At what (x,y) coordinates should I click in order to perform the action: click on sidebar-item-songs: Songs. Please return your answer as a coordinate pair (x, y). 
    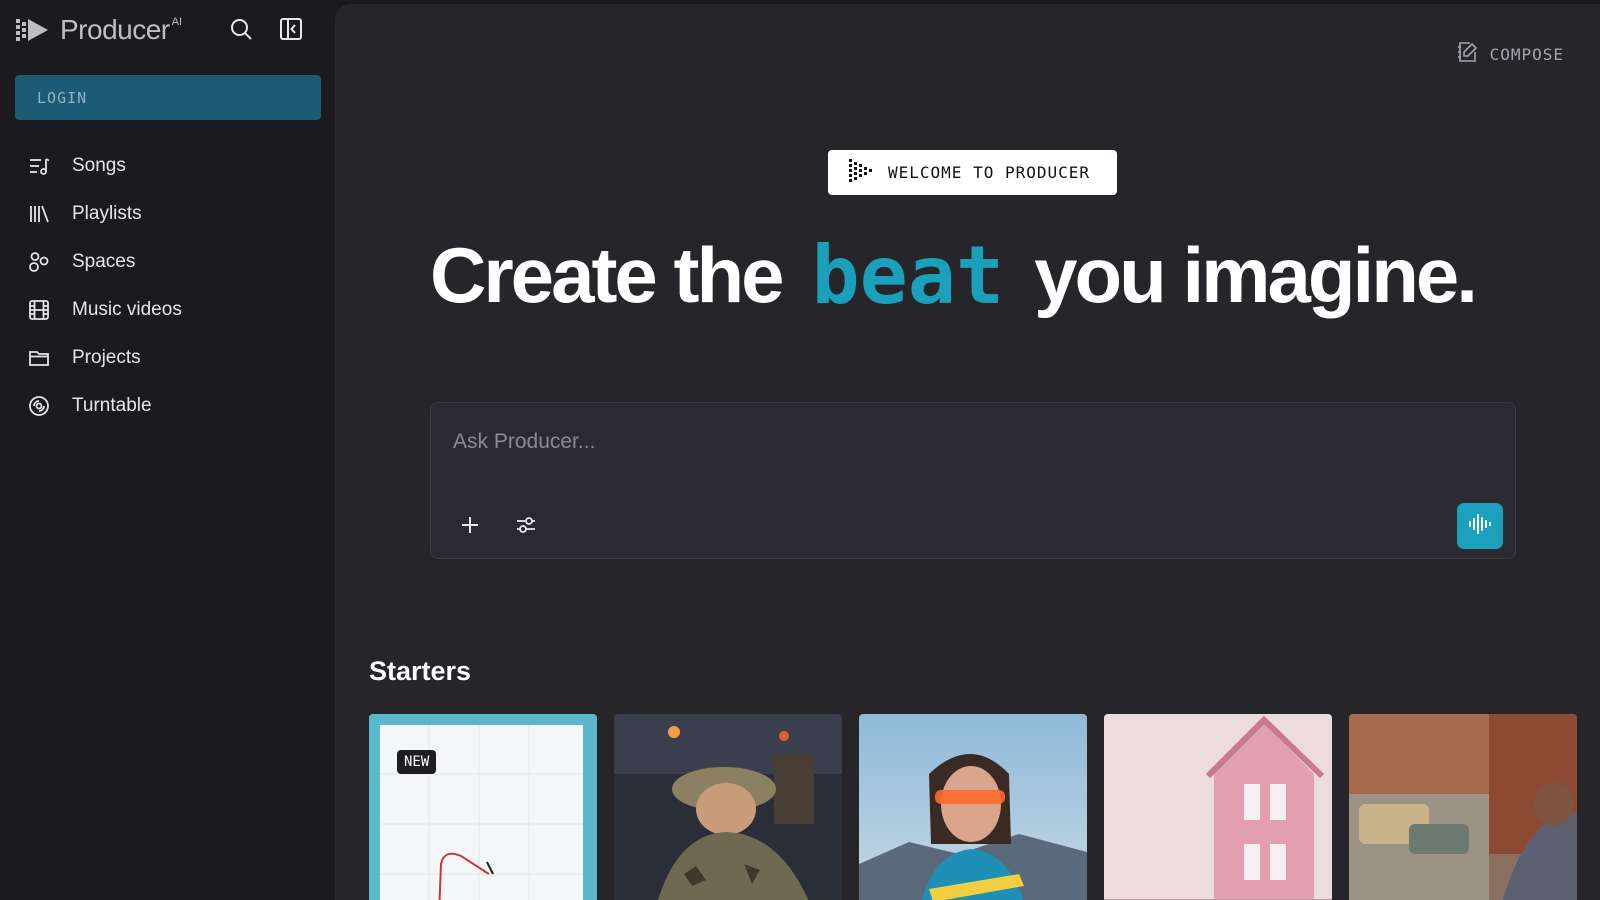
    Looking at the image, I should click on (167, 166).